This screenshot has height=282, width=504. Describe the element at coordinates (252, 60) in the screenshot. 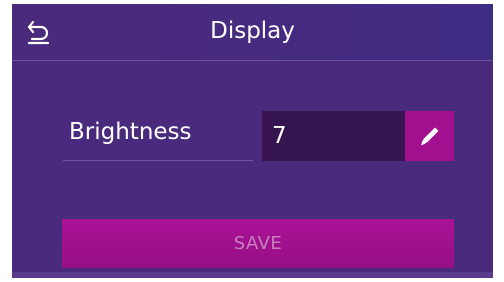

I see `header-divider` at that location.